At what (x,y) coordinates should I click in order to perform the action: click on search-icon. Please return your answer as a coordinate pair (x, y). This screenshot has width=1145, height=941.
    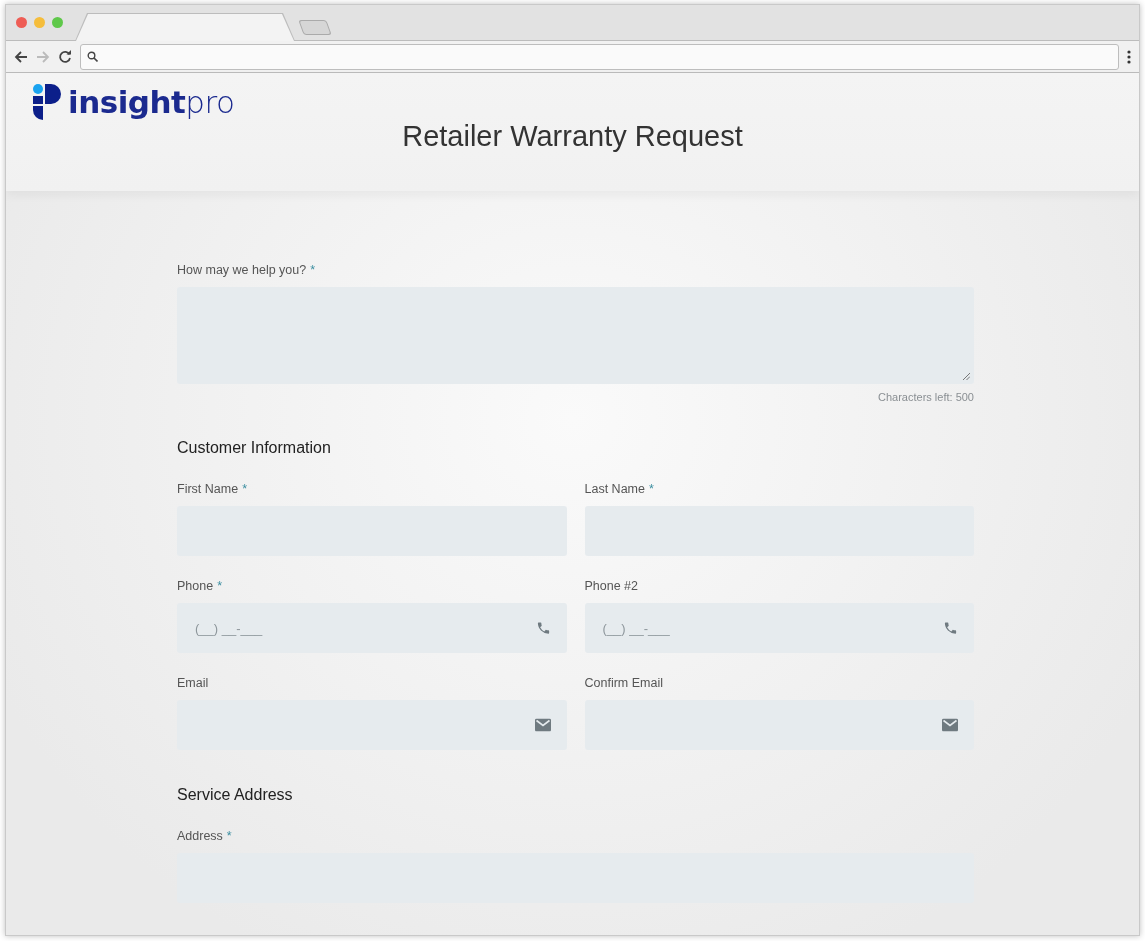
    Looking at the image, I should click on (92, 56).